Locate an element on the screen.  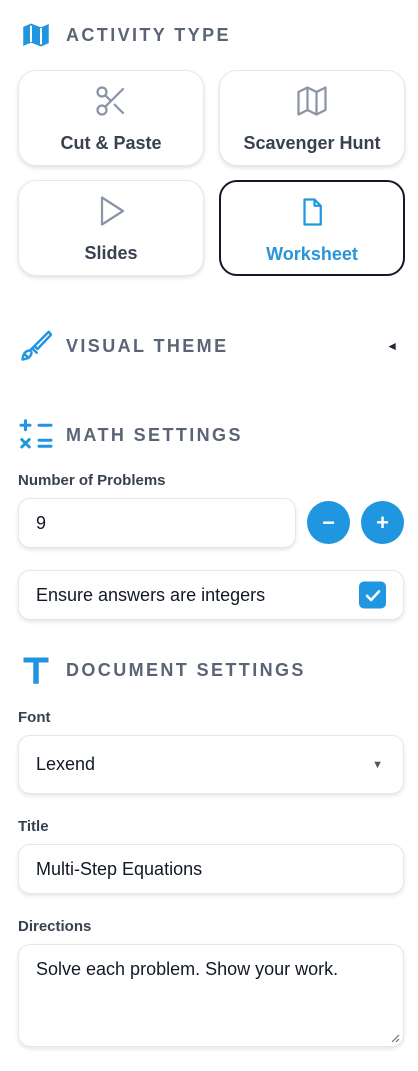
activity-option-label: Scavenger Hunt is located at coordinates (312, 143).